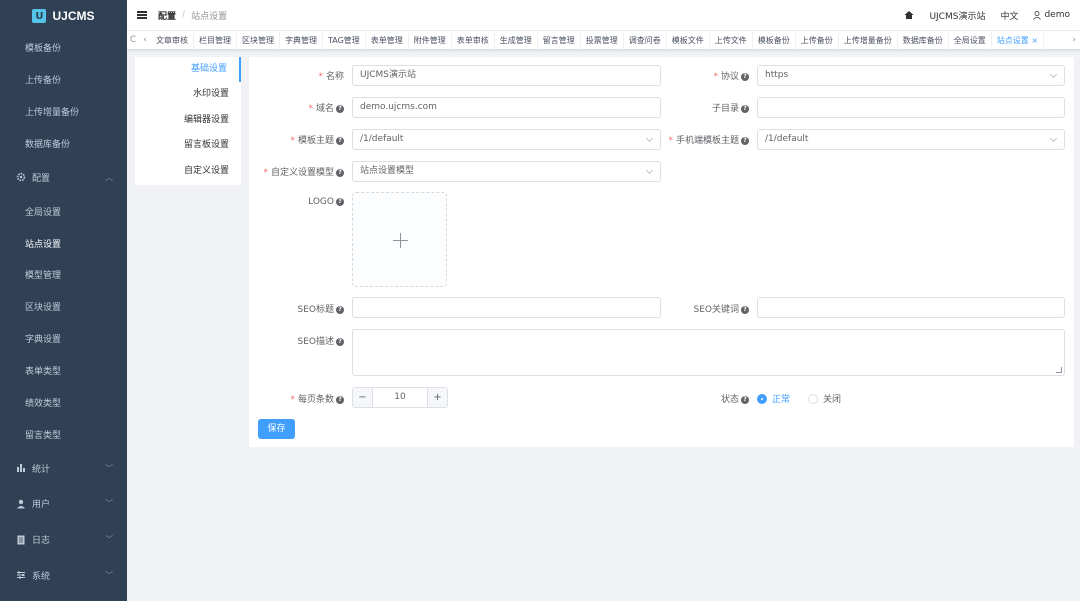 This screenshot has width=1080, height=601. What do you see at coordinates (708, 352) in the screenshot?
I see `seo-description-textarea` at bounding box center [708, 352].